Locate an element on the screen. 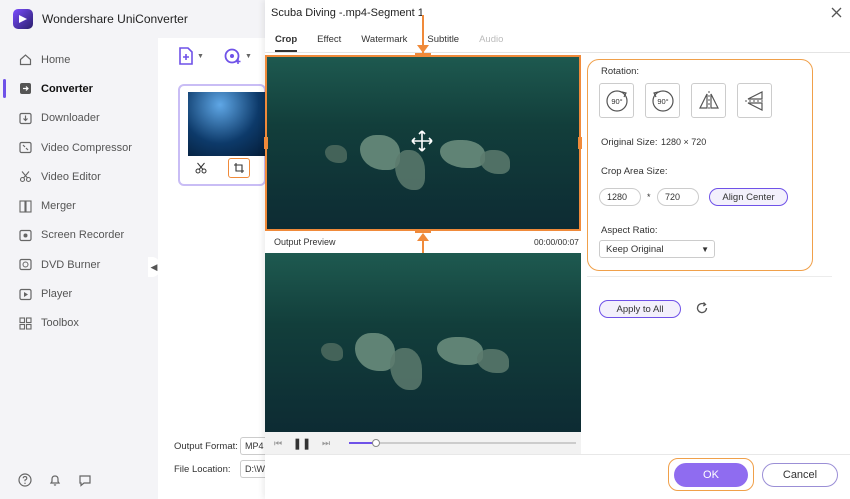  video-item-actions is located at coordinates (220, 168).